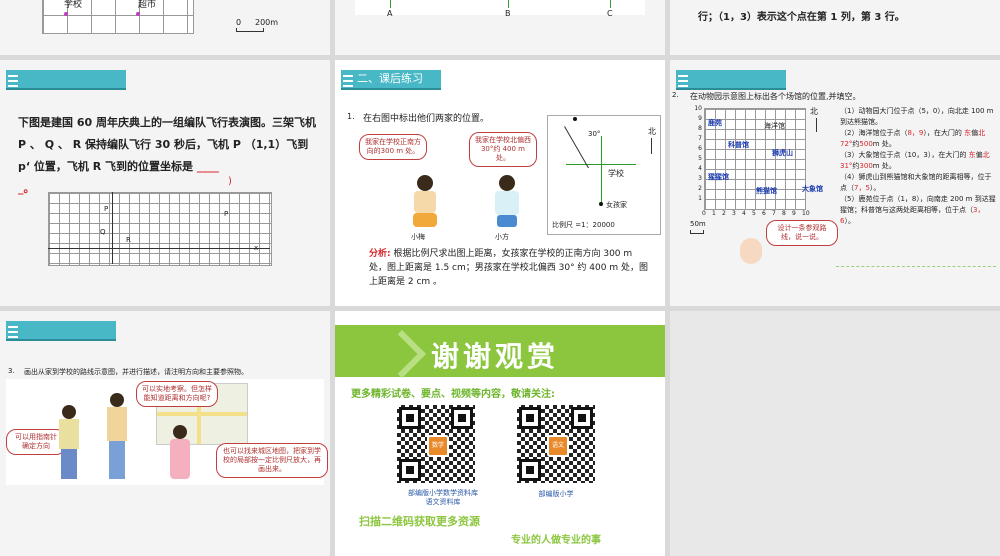 The width and height of the screenshot is (1000, 556). Describe the element at coordinates (700, 178) in the screenshot. I see `y-tick: 3` at that location.